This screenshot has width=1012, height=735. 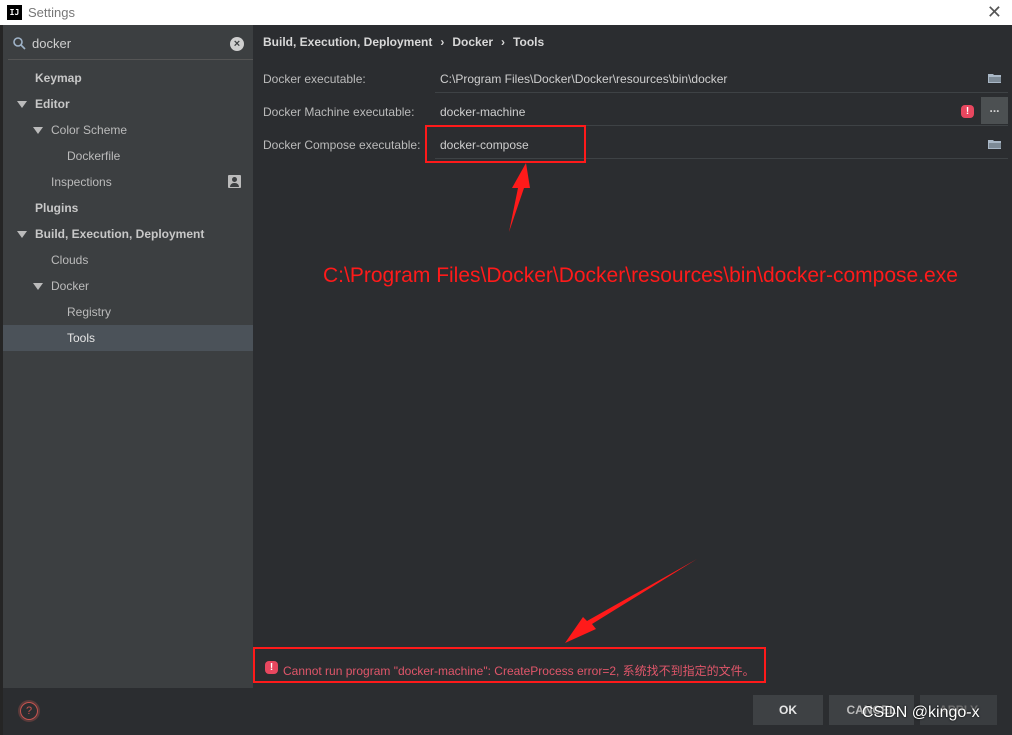 What do you see at coordinates (603, 403) in the screenshot?
I see `annotation-arrows` at bounding box center [603, 403].